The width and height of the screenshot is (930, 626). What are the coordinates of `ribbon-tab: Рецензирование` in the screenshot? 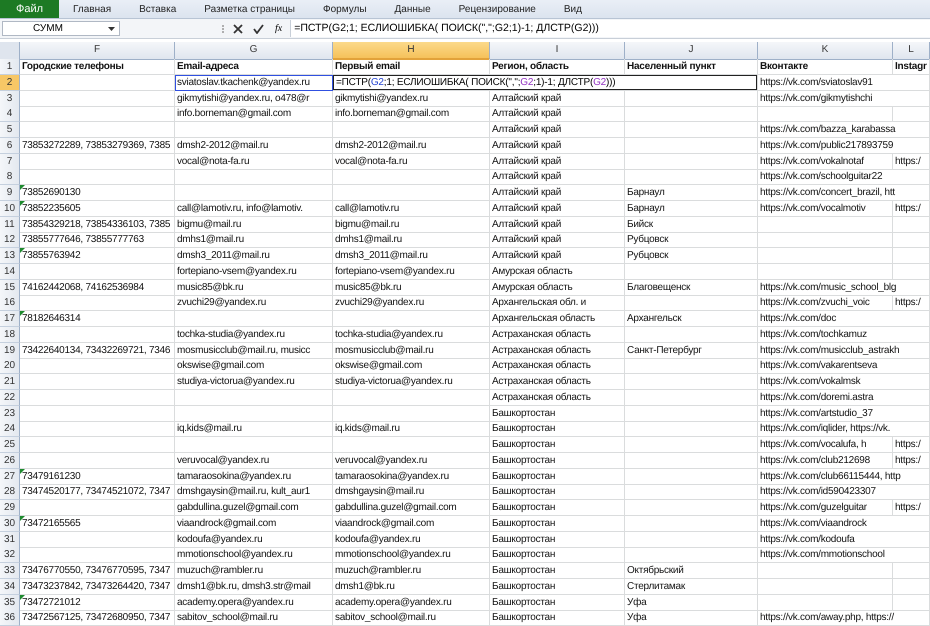 It's located at (497, 9).